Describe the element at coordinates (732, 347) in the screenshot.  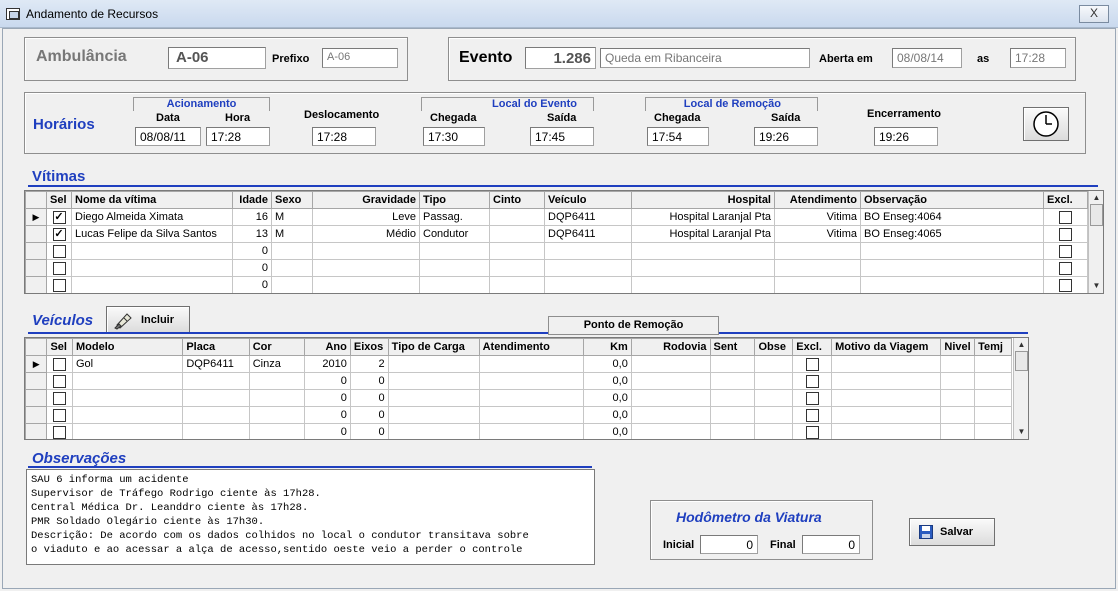
I see `veiculos-col-header: Sent` at that location.